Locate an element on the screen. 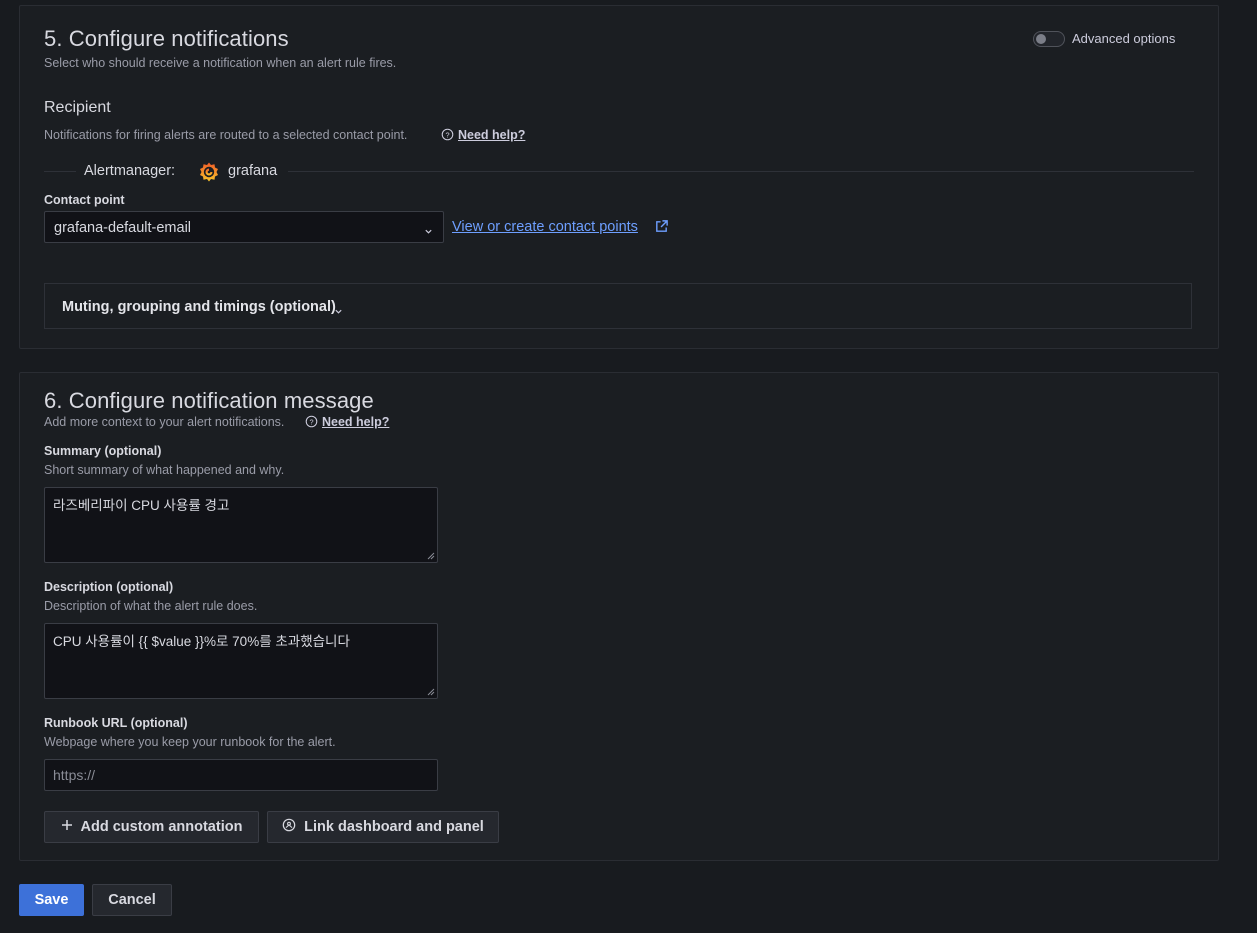 Image resolution: width=1257 pixels, height=933 pixels. advanced-options-toggle is located at coordinates (1049, 39).